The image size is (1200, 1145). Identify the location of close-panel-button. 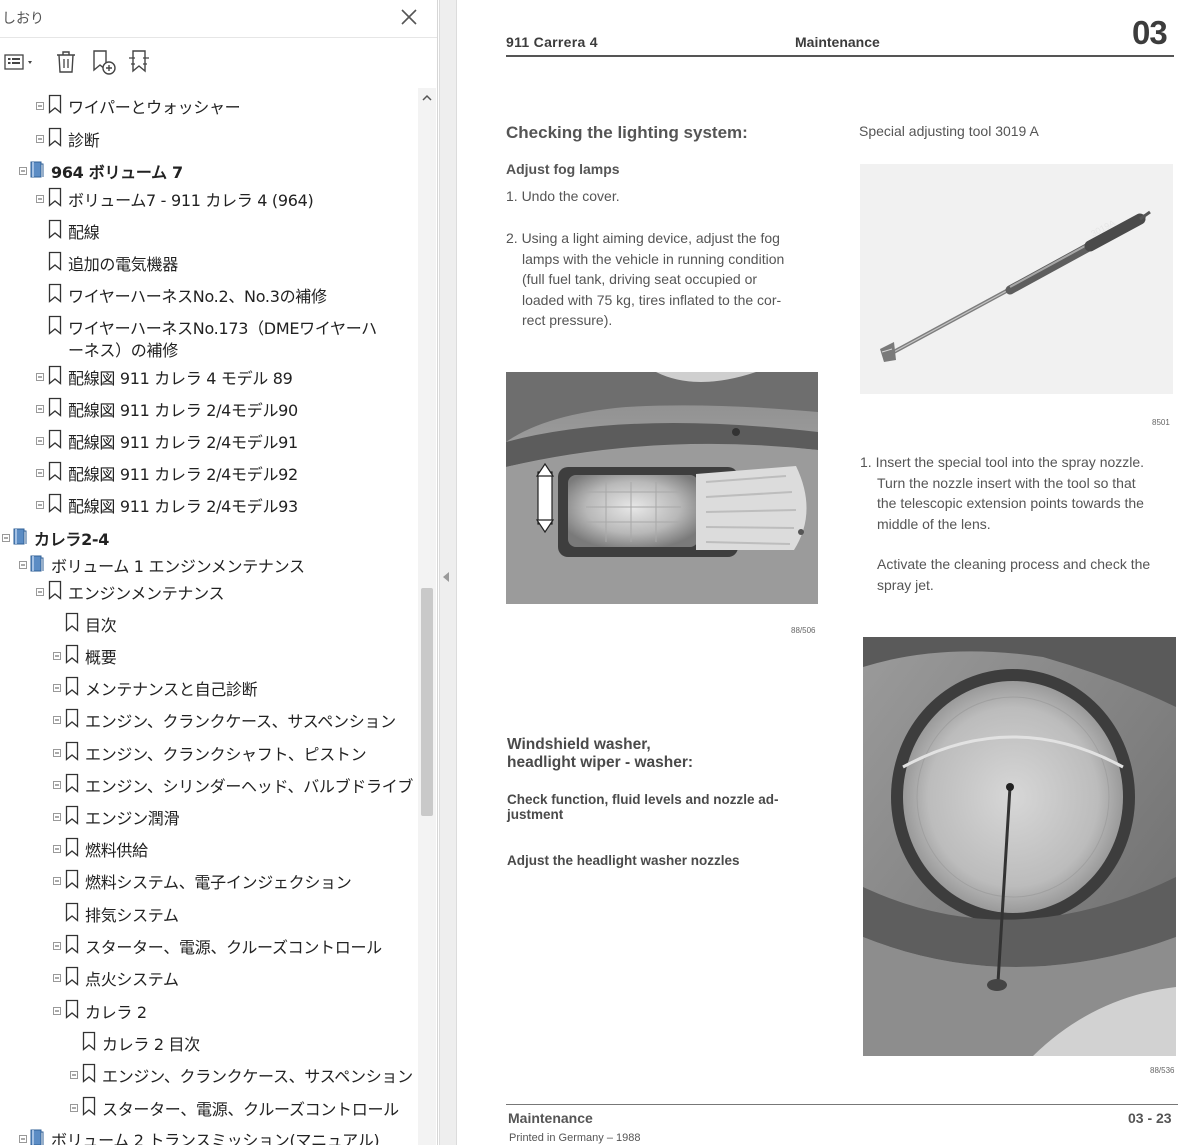
(409, 17).